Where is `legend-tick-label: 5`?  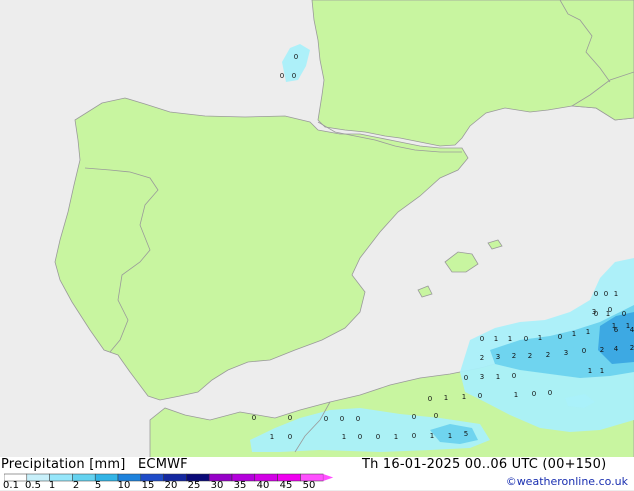
legend-tick-label: 5 is located at coordinates (98, 485).